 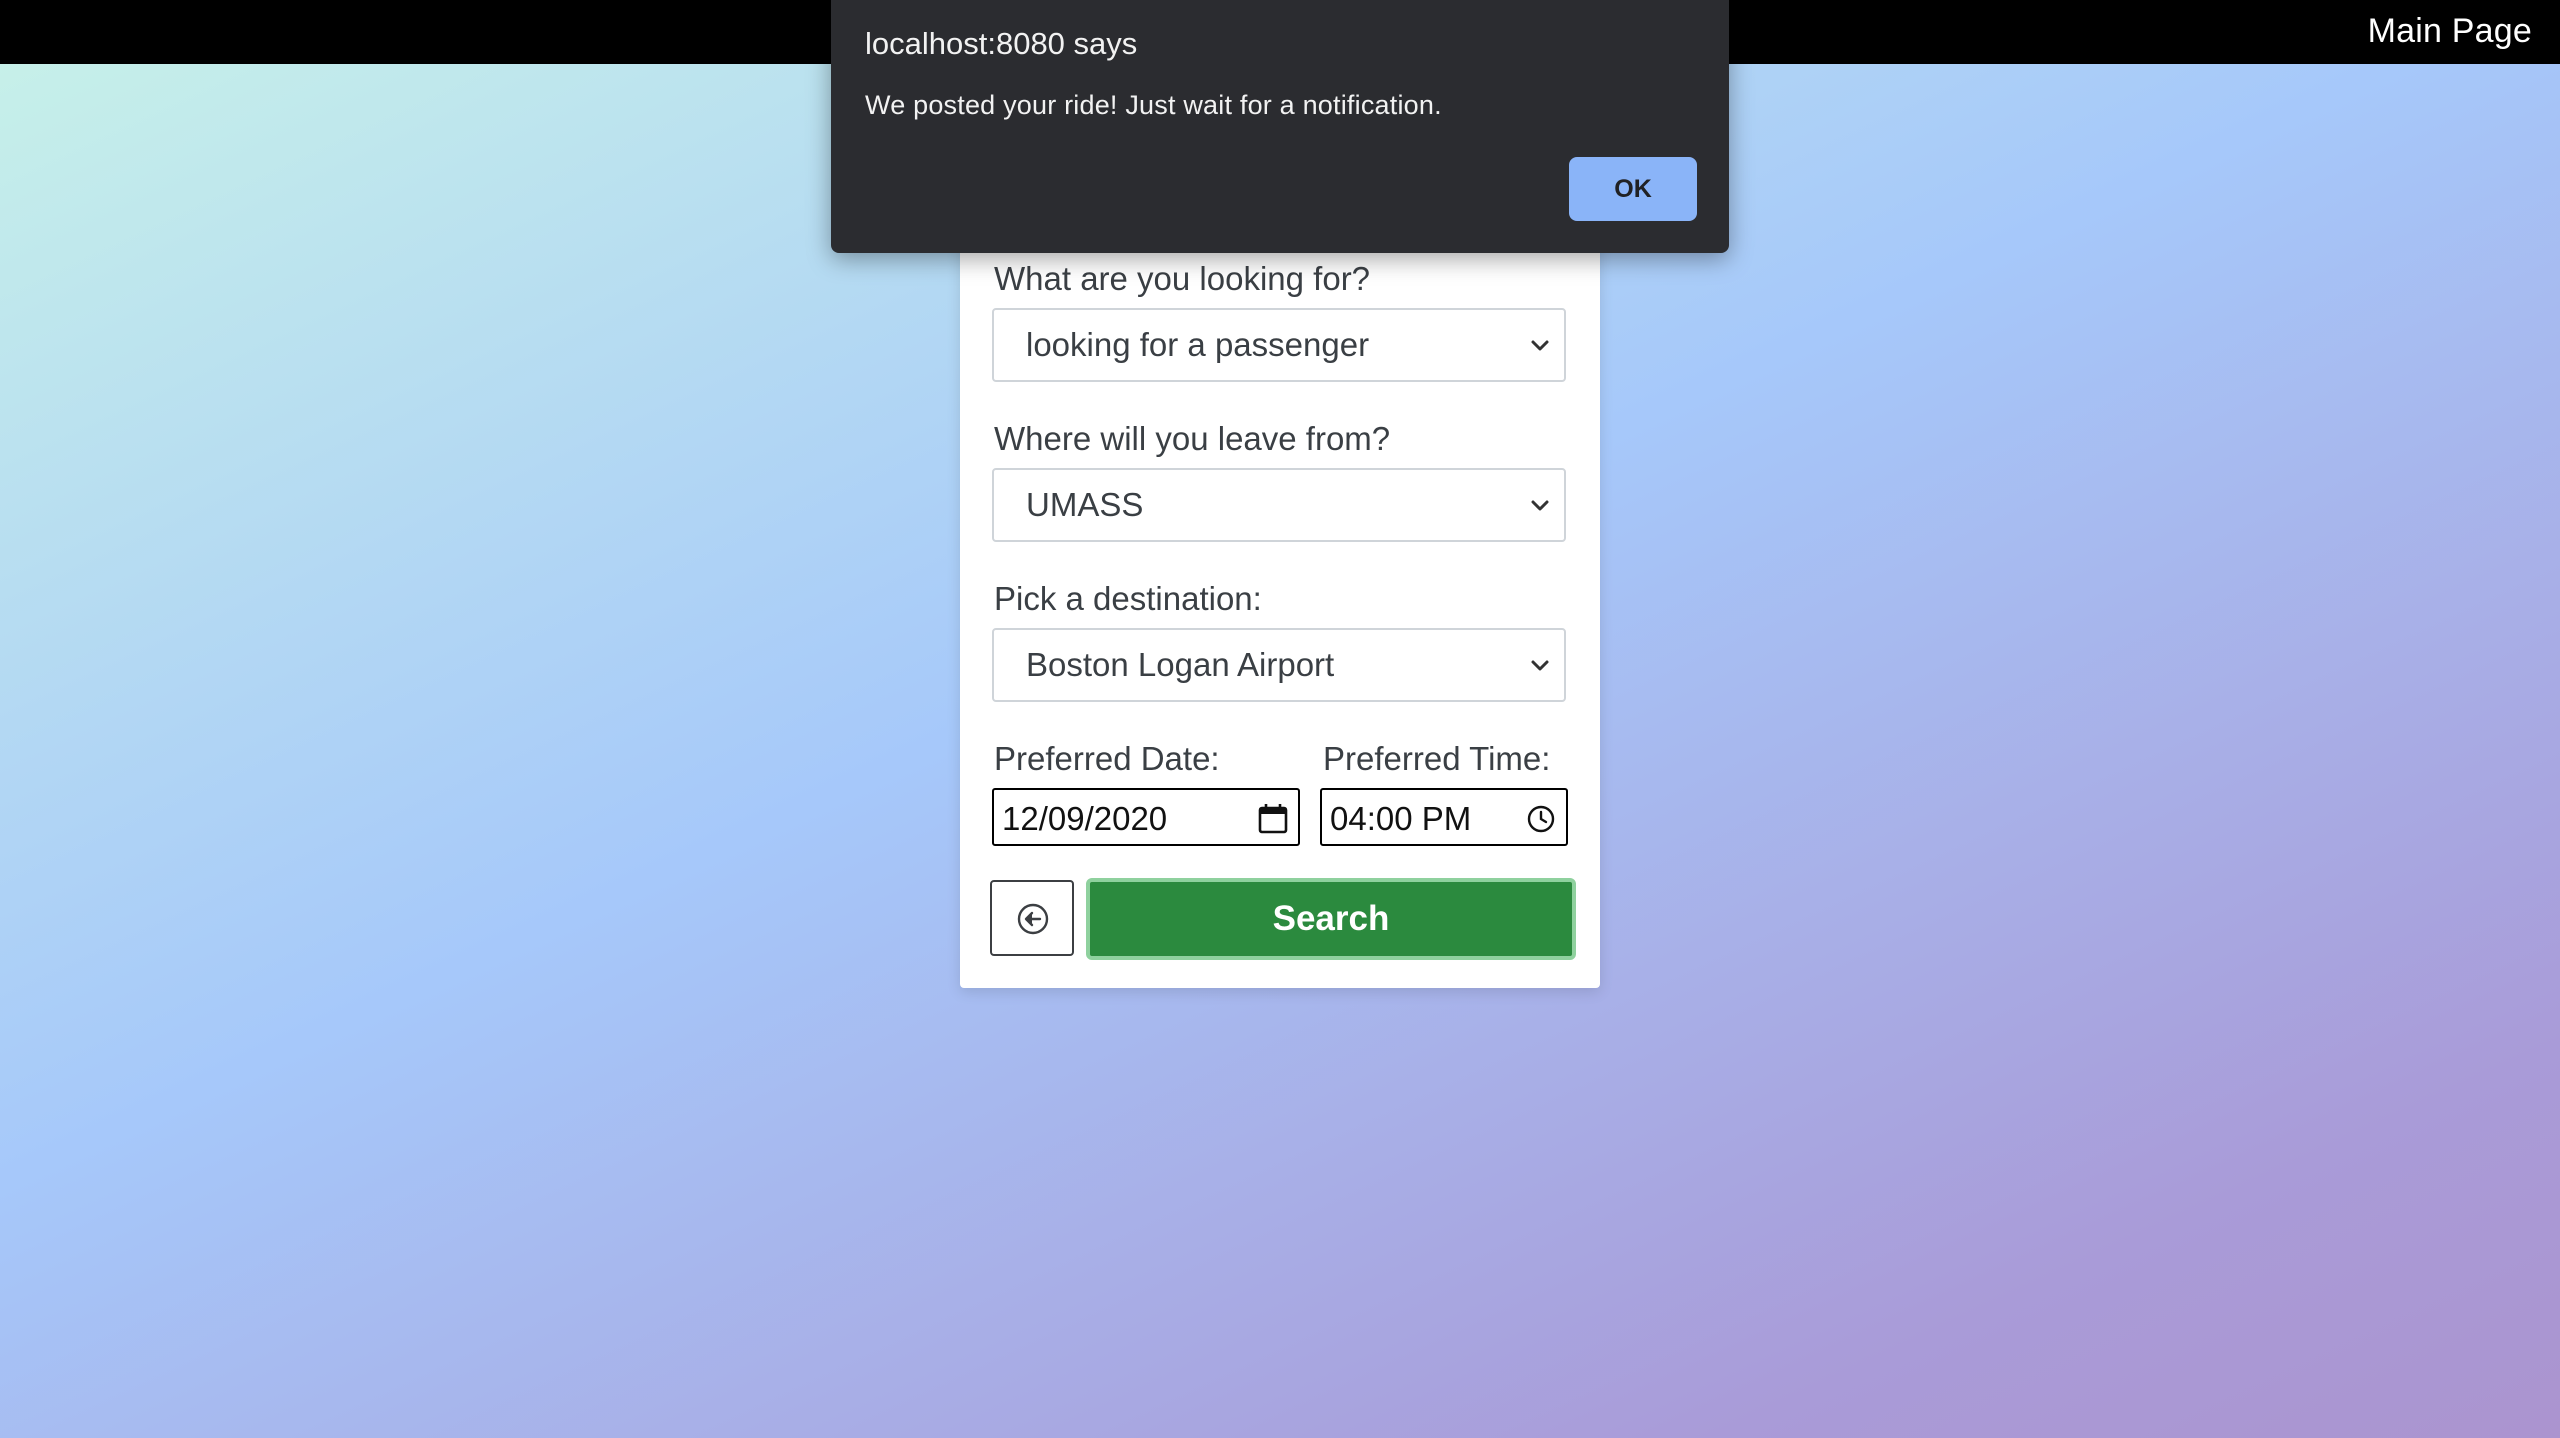 I want to click on dialog-title: localhost:8080 says, so click(x=1001, y=43).